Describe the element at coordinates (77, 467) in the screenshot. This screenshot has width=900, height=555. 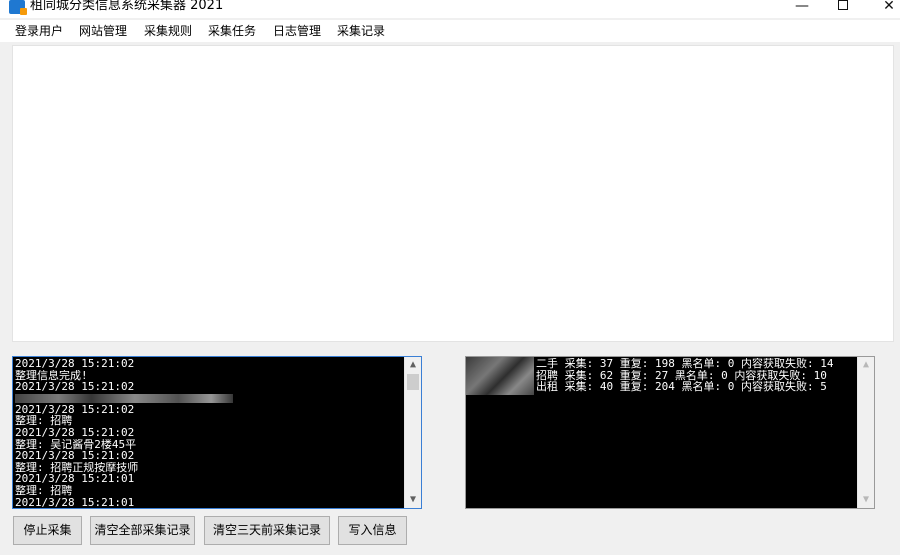
I see `log-line: 整理: 招聘正规按摩技师` at that location.